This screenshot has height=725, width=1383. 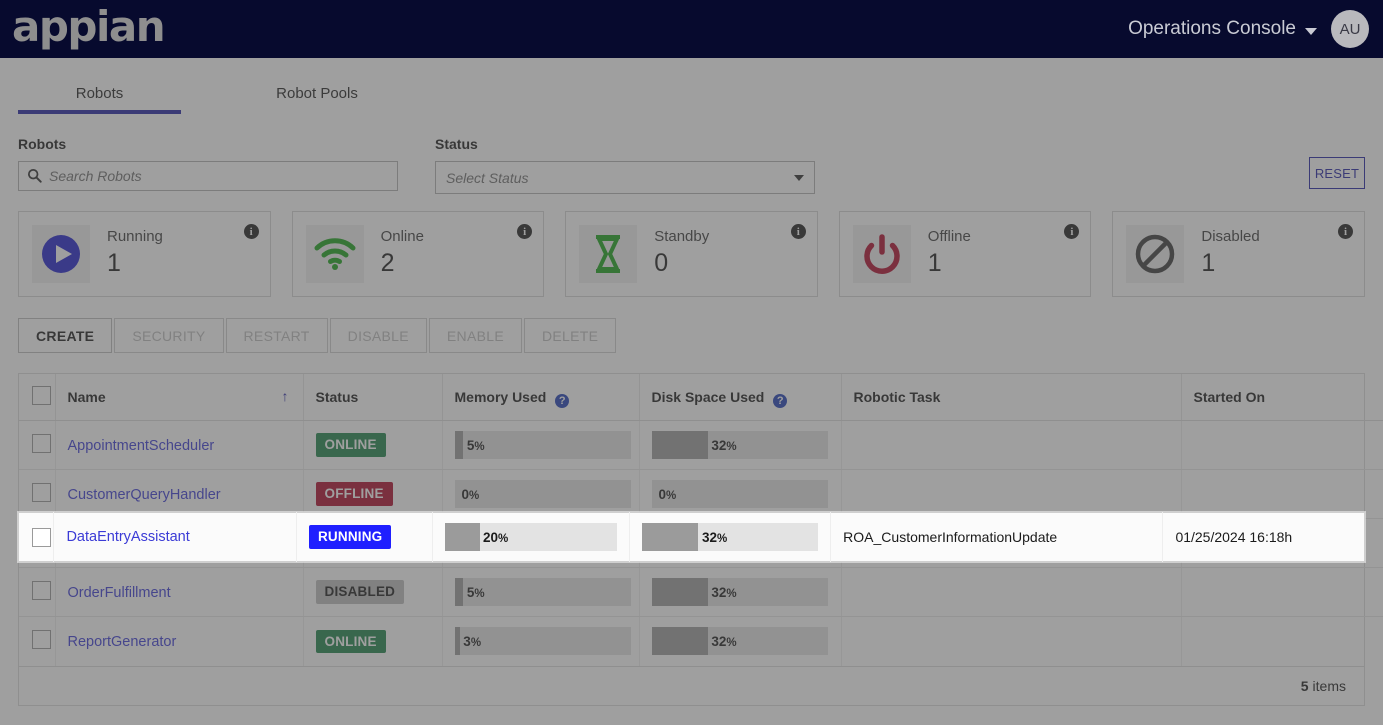 I want to click on tab-robots-label: Robots, so click(x=99, y=93).